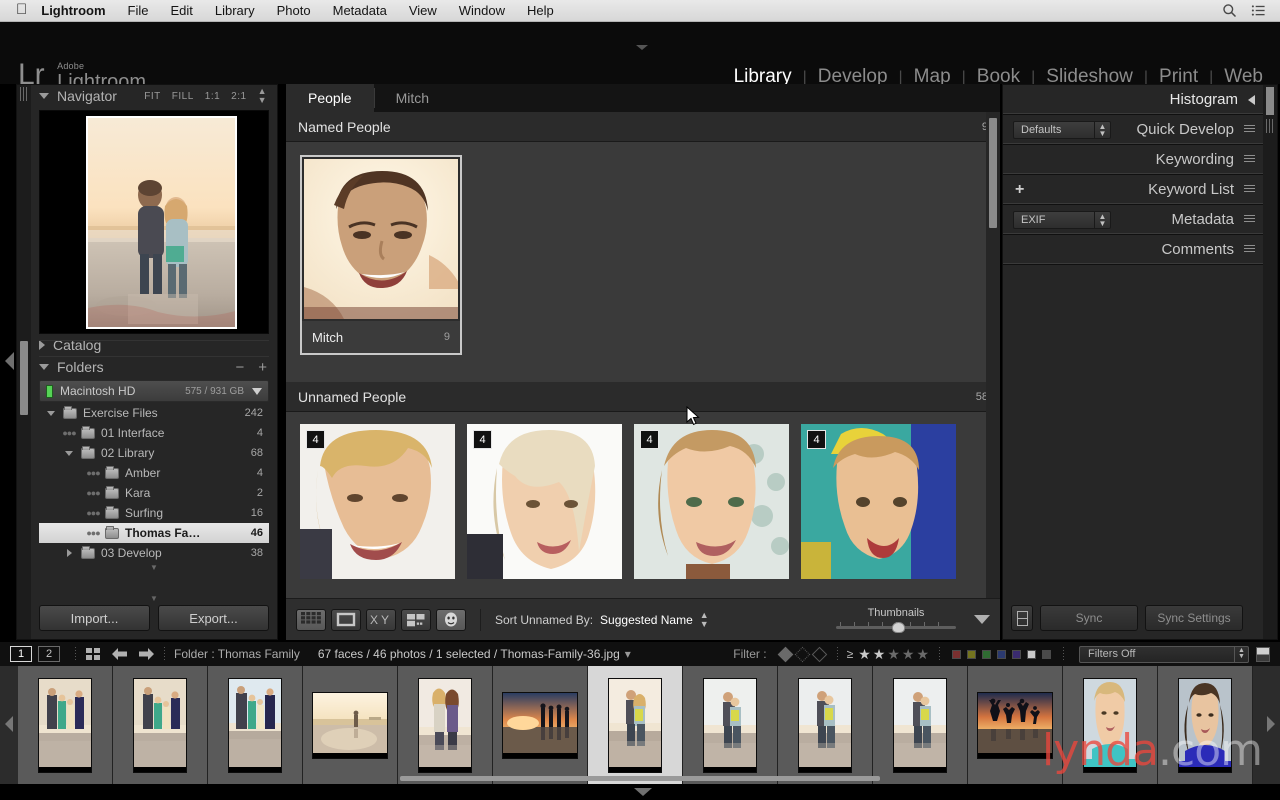 This screenshot has width=1280, height=800. What do you see at coordinates (1164, 654) in the screenshot?
I see `filter-preset-select: Filters Off ▲ ▼` at bounding box center [1164, 654].